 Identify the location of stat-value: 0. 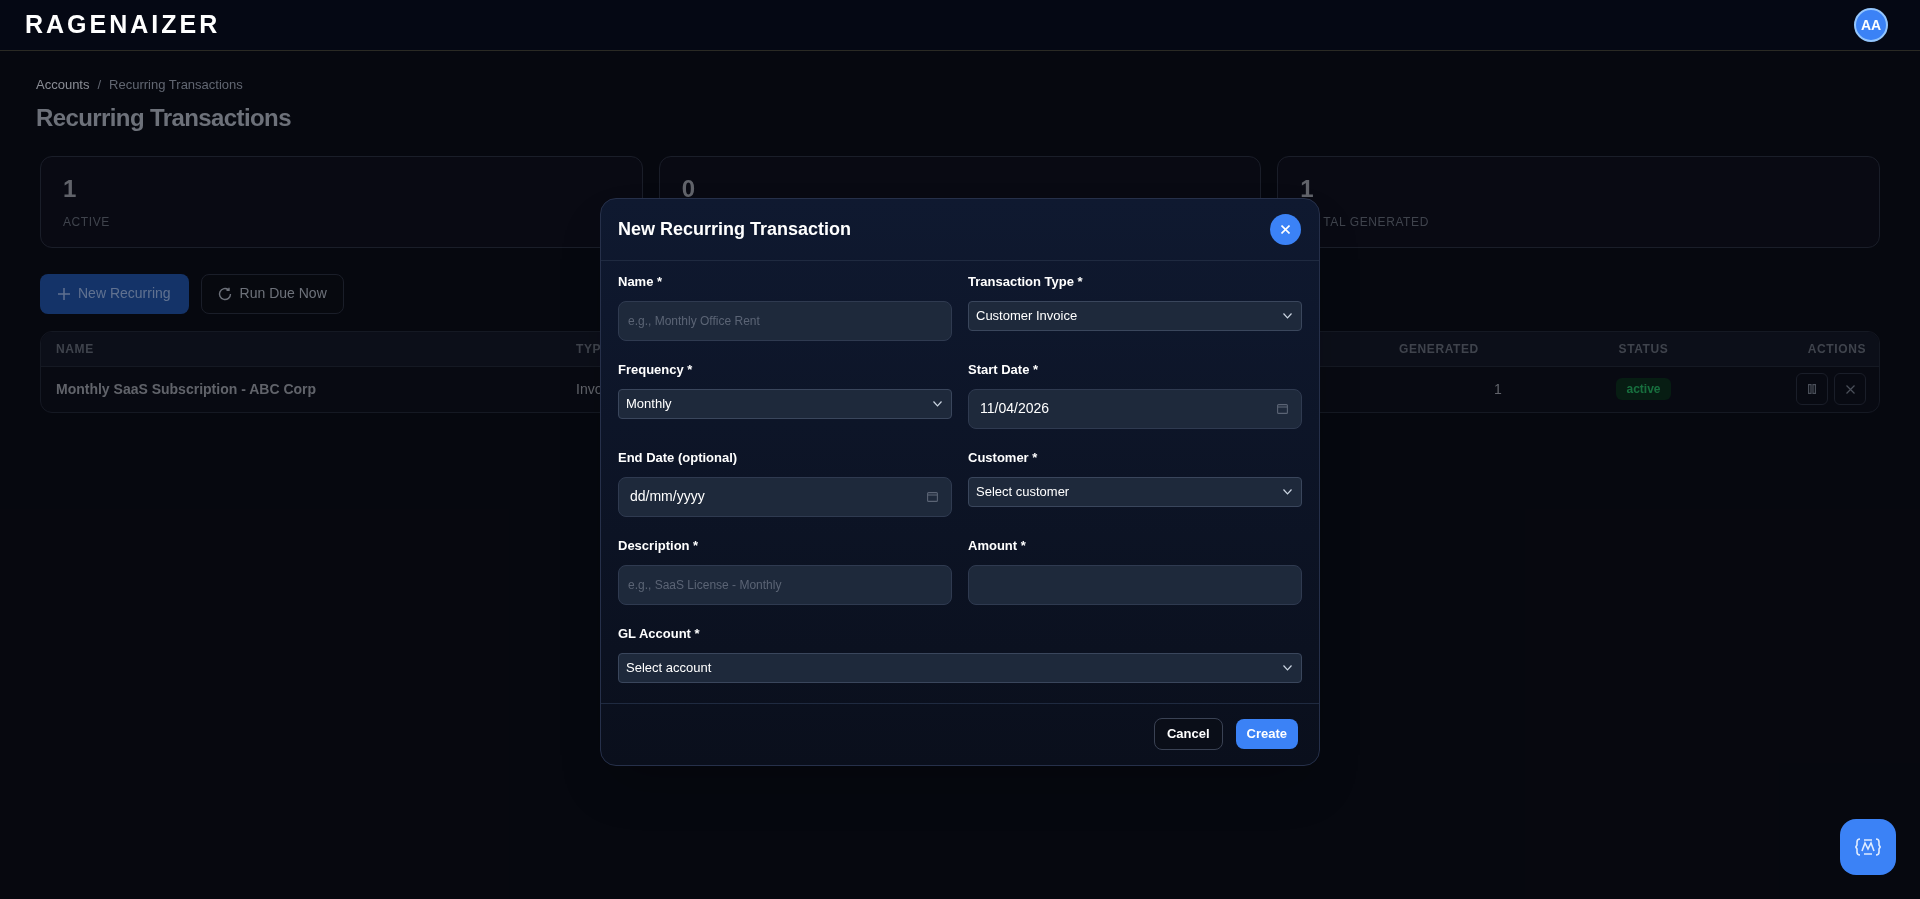
(688, 188).